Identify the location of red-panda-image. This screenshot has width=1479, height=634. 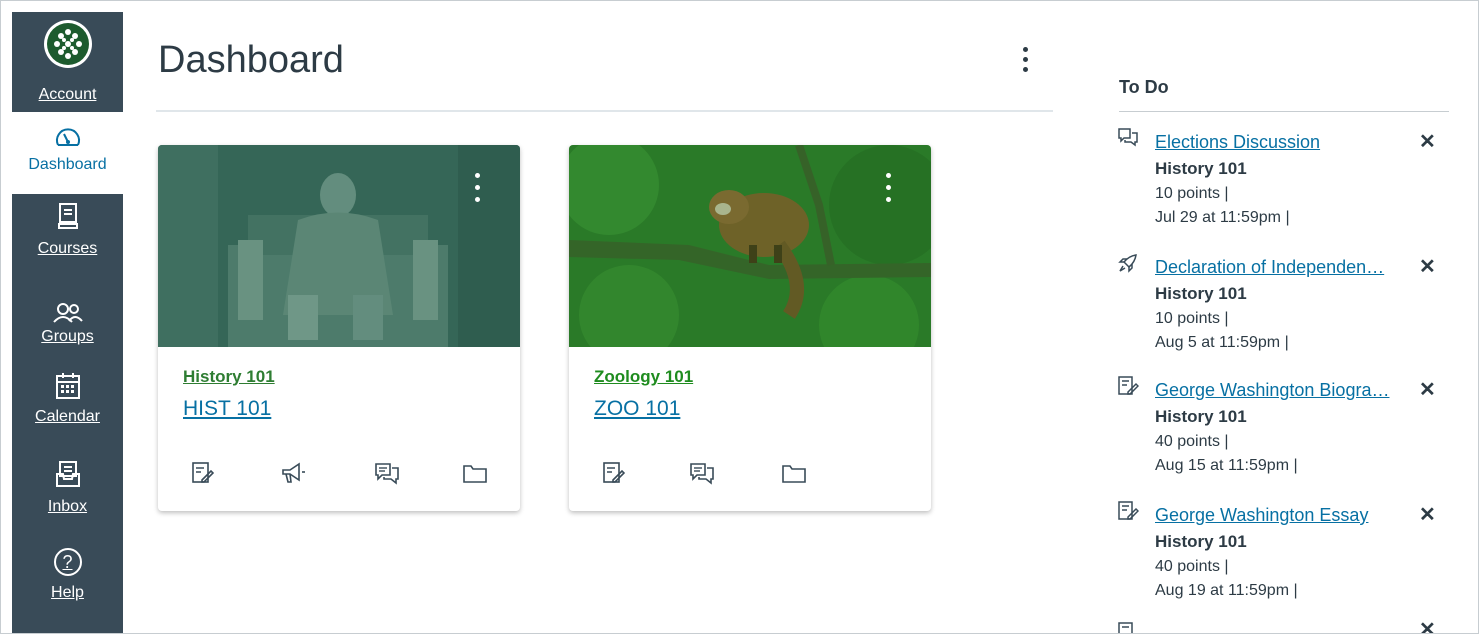
(750, 246).